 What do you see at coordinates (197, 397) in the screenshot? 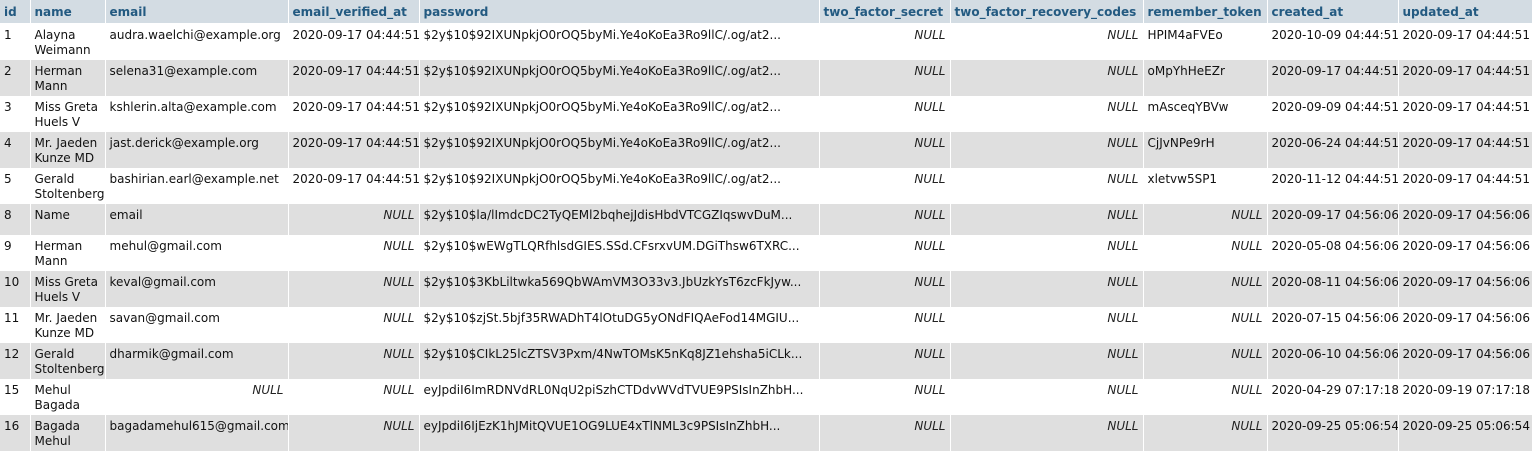
I see `cell-email: NULL` at bounding box center [197, 397].